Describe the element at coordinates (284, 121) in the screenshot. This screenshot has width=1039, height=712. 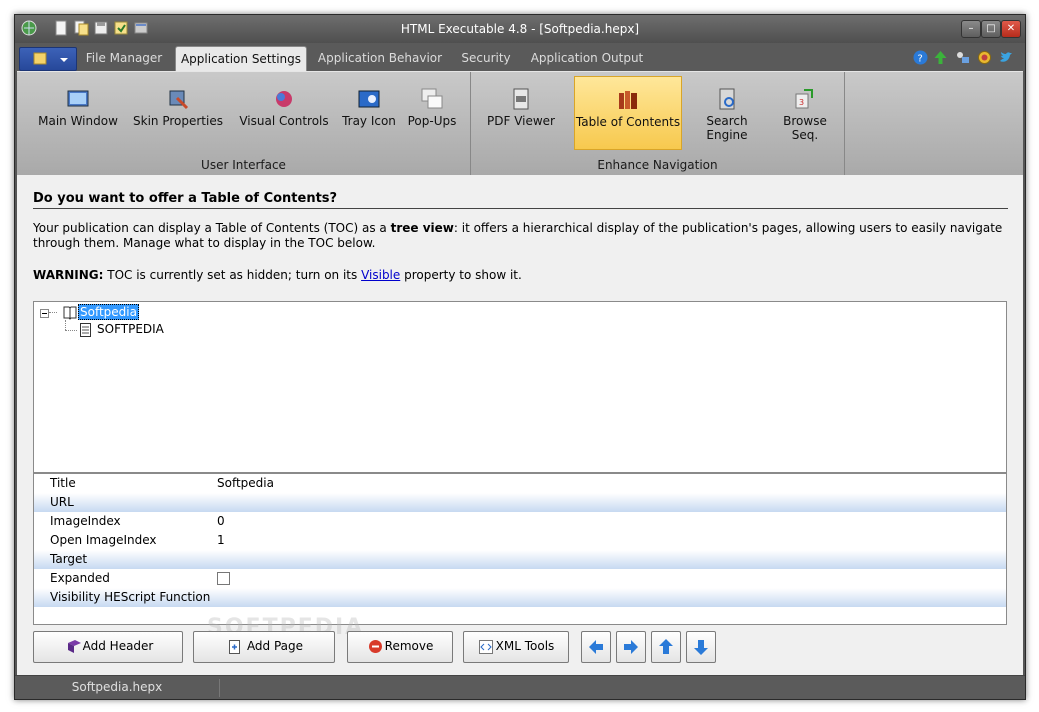
I see `visual-controls-label: Visual Controls` at that location.